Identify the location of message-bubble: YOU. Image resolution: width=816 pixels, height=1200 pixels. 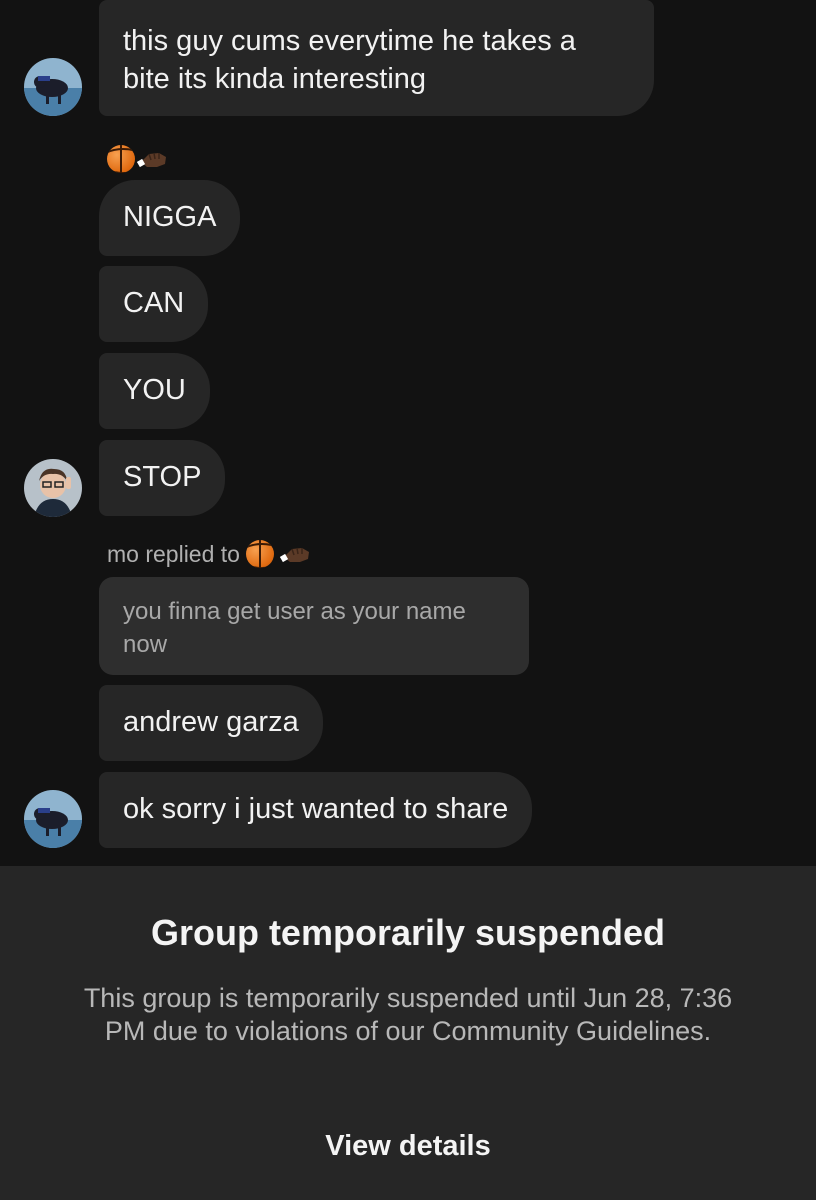
(154, 391).